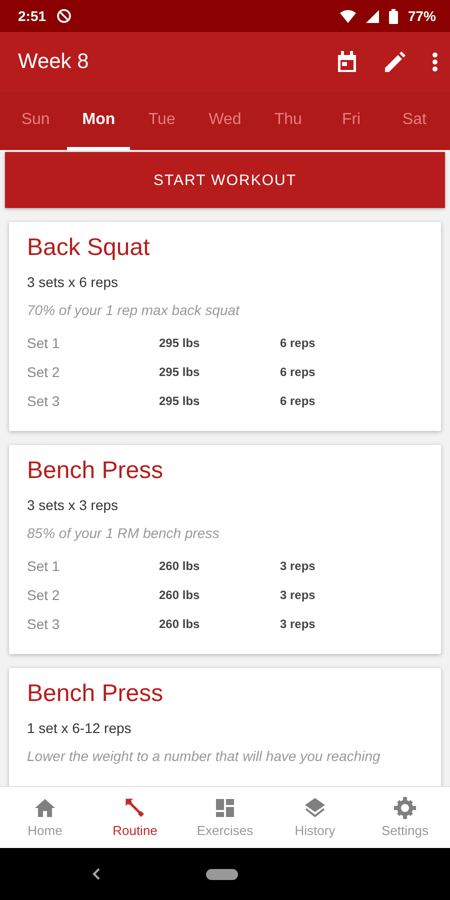 The width and height of the screenshot is (450, 900). What do you see at coordinates (435, 62) in the screenshot?
I see `more-button` at bounding box center [435, 62].